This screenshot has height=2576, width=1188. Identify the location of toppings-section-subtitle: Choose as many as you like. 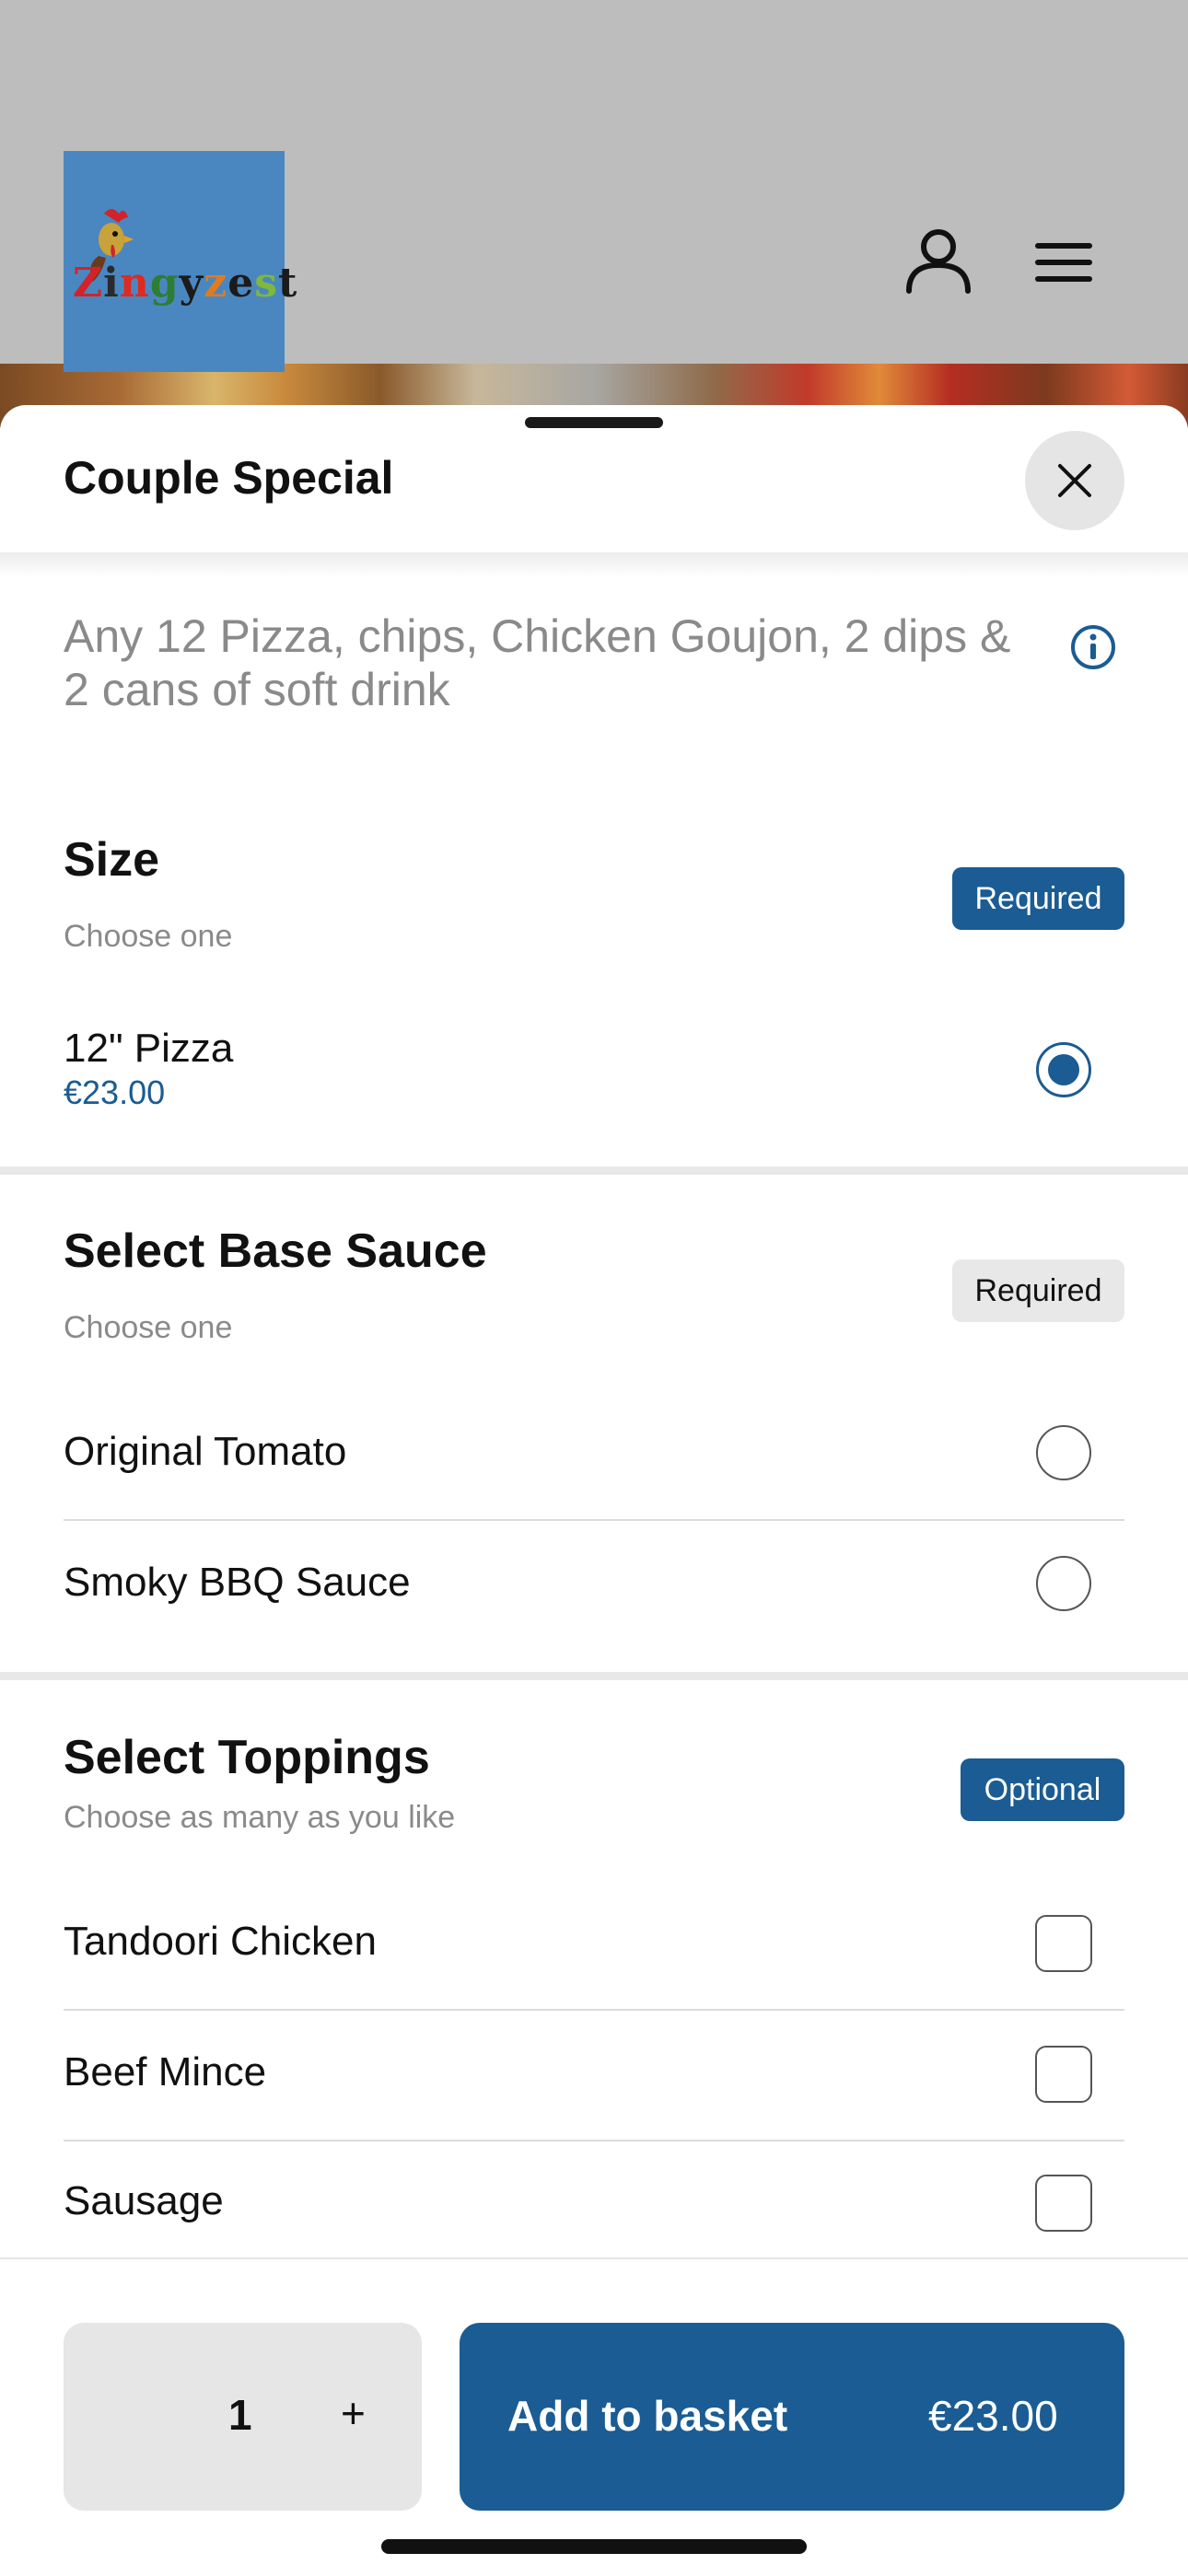
(260, 1817).